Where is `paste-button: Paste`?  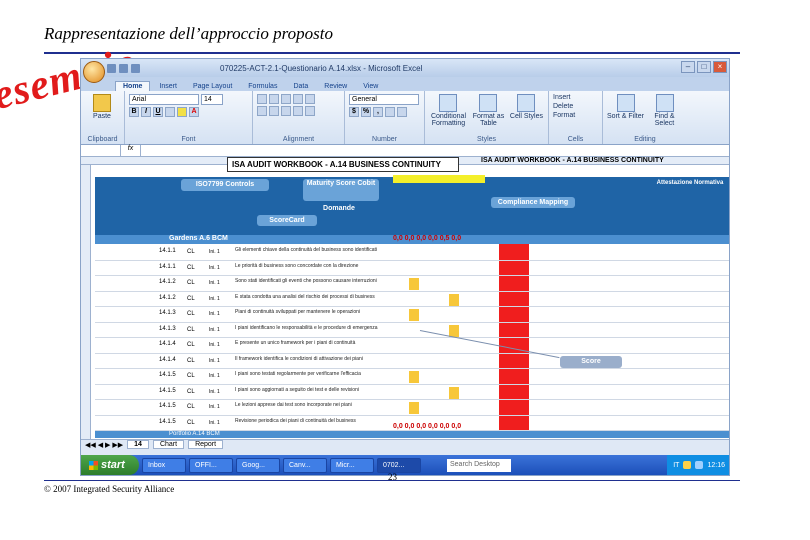
paste-button: Paste is located at coordinates (102, 107).